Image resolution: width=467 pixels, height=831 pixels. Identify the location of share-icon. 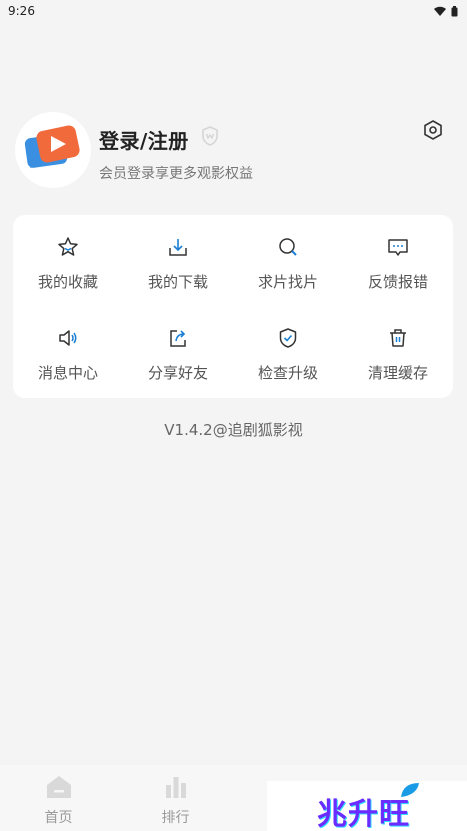
(178, 338).